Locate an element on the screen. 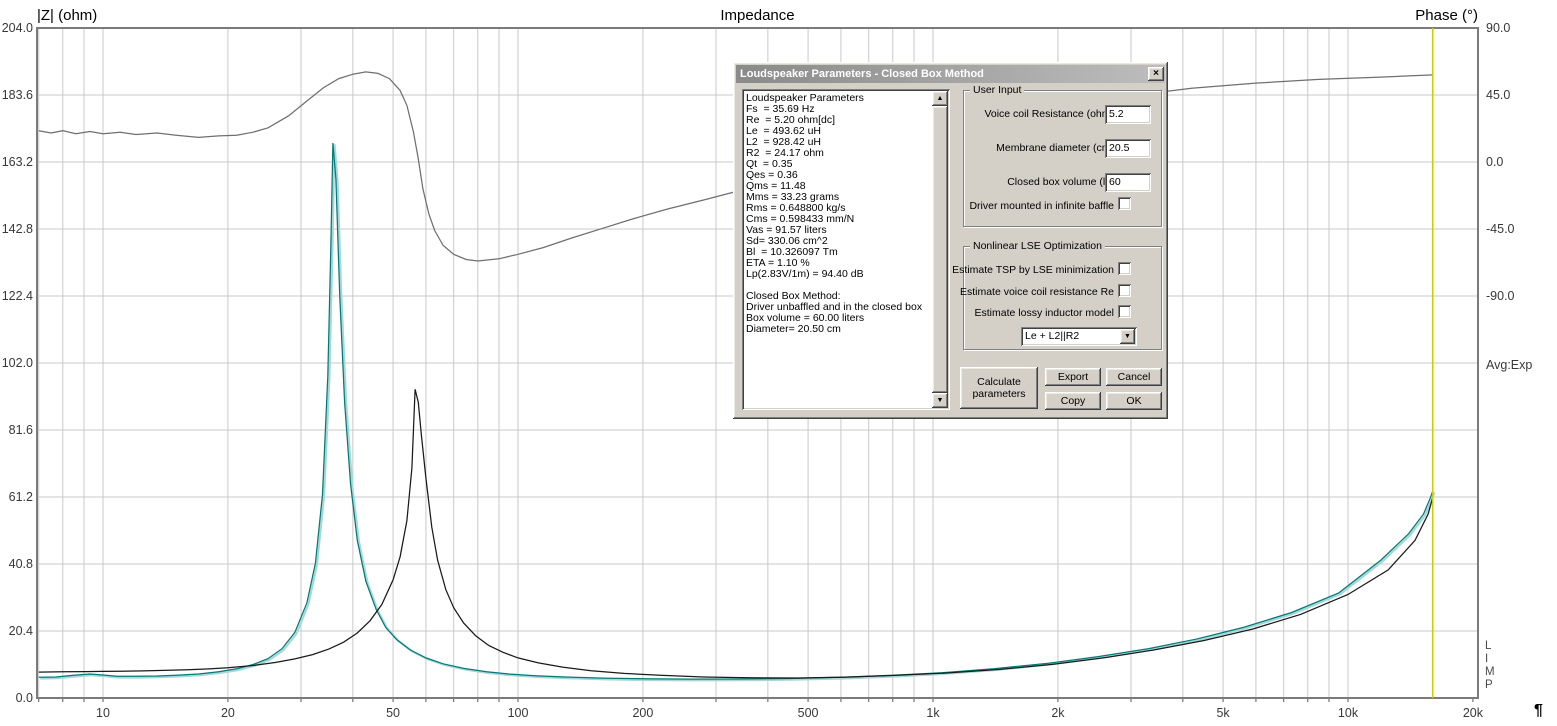  frequency-tick-label: 1k is located at coordinates (933, 713).